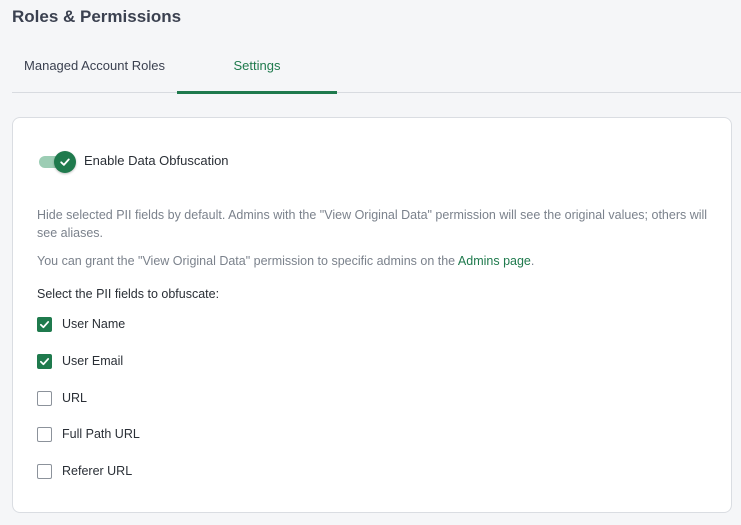 This screenshot has height=525, width=741. I want to click on data-obfuscation-toggle, so click(57, 162).